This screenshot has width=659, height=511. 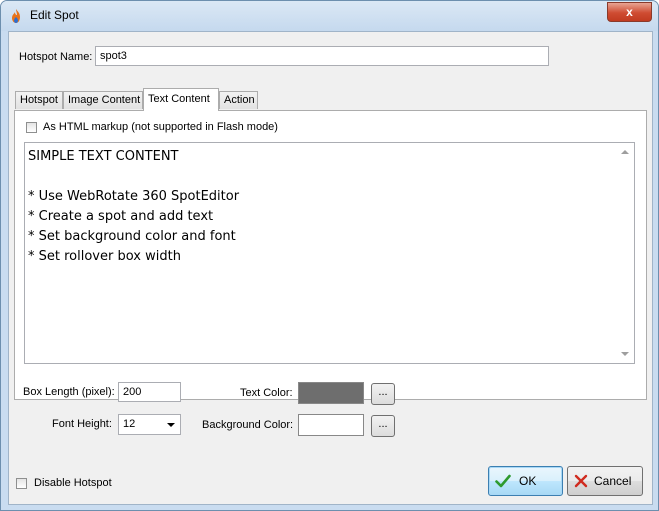 I want to click on close-button: x, so click(x=629, y=12).